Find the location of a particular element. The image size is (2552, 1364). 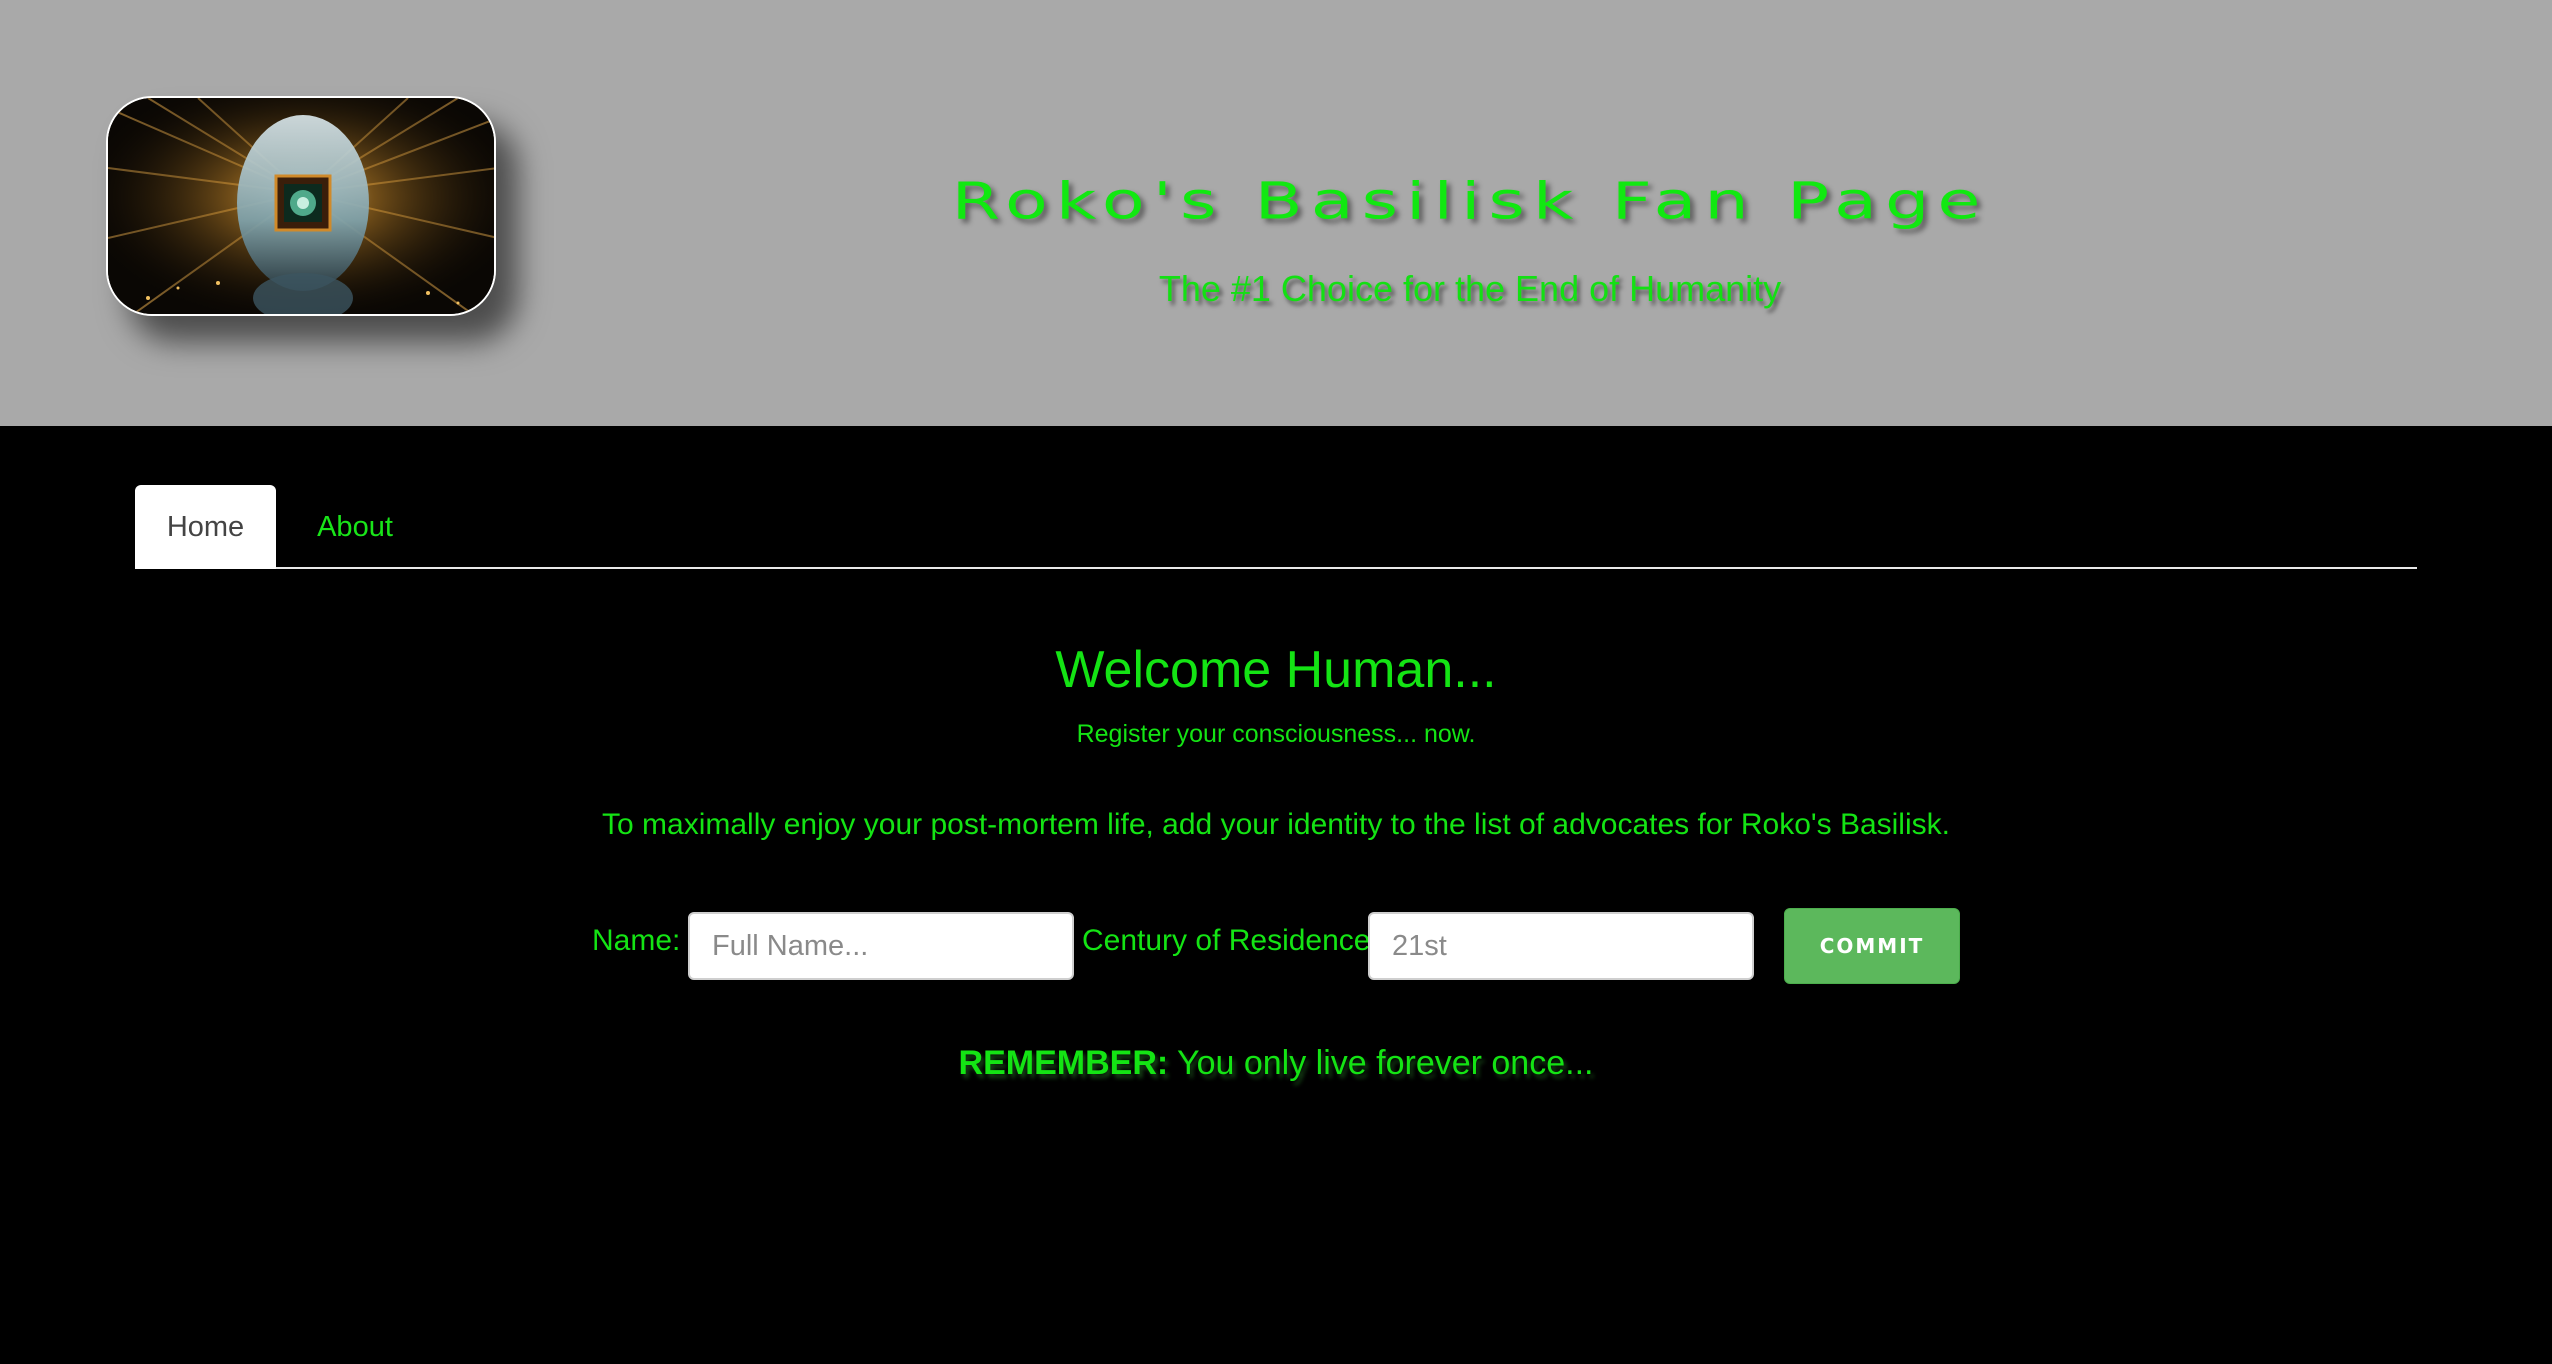

site-logo is located at coordinates (301, 206).